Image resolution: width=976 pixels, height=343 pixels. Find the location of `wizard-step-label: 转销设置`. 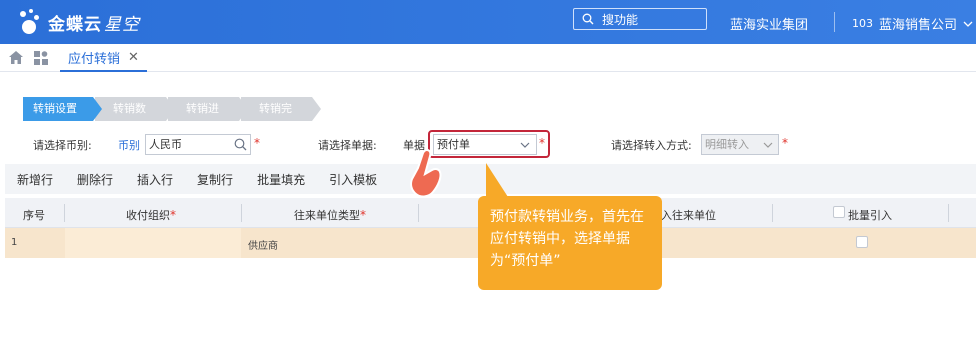

wizard-step-label: 转销设置 is located at coordinates (55, 108).